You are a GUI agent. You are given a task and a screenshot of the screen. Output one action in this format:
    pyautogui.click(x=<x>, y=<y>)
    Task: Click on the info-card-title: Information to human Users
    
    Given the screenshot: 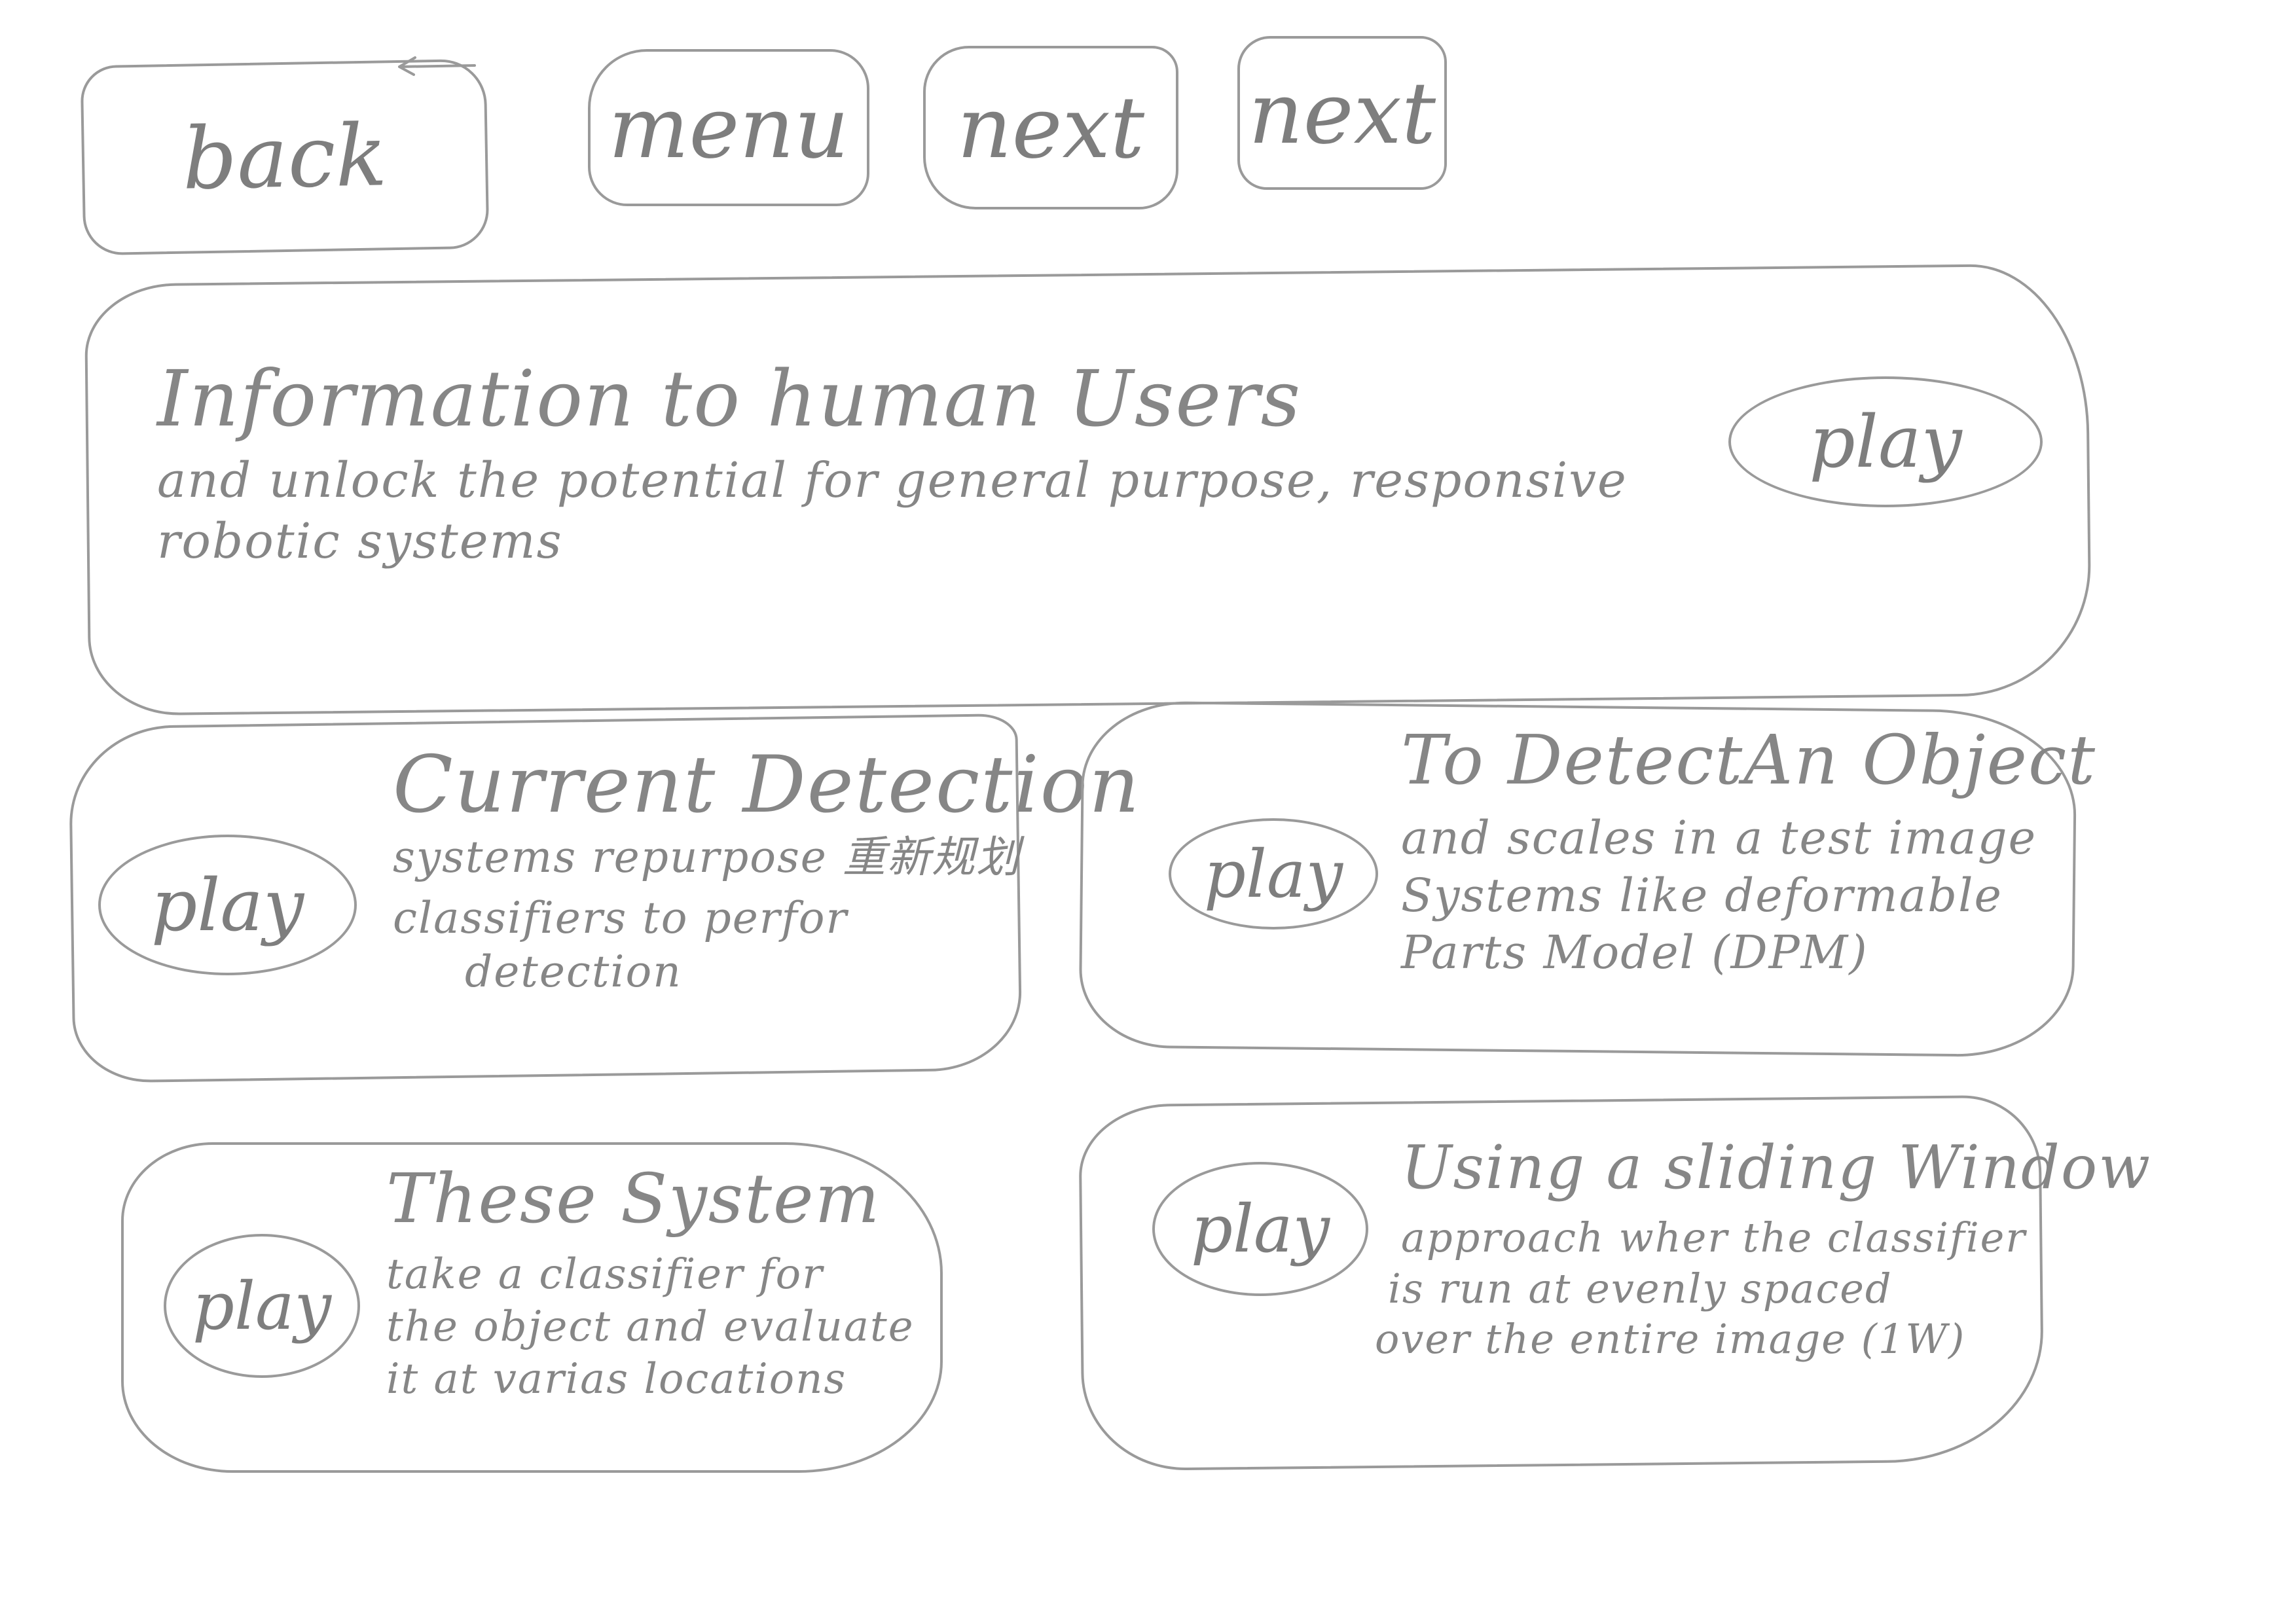 What is the action you would take?
    pyautogui.click(x=729, y=398)
    